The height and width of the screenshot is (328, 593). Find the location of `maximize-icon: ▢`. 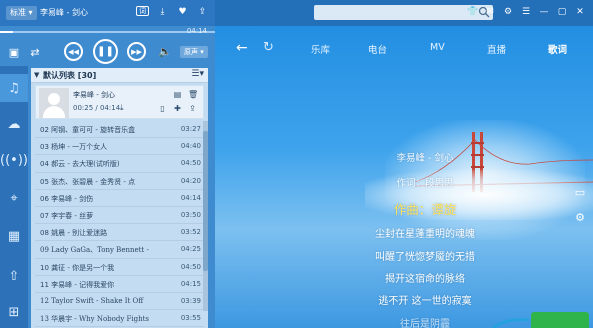

maximize-icon: ▢ is located at coordinates (562, 12).